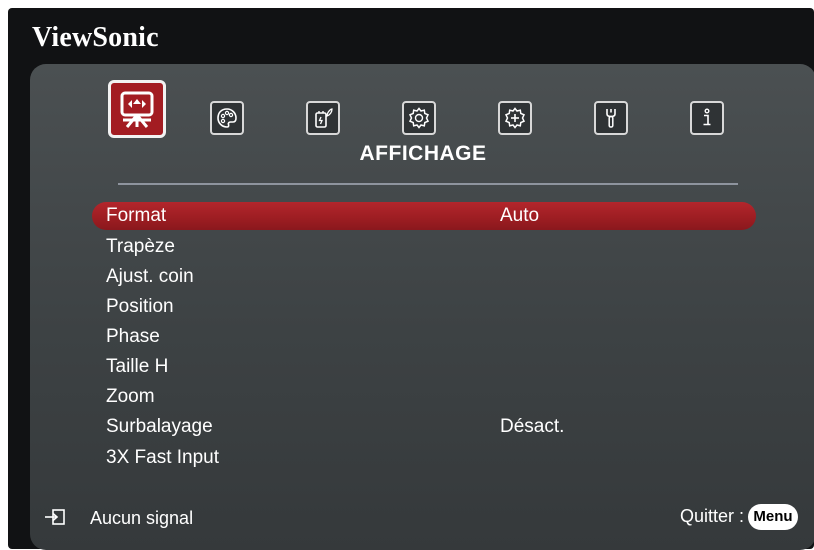 The height and width of the screenshot is (550, 814). Describe the element at coordinates (140, 306) in the screenshot. I see `menu-item-label: Position` at that location.